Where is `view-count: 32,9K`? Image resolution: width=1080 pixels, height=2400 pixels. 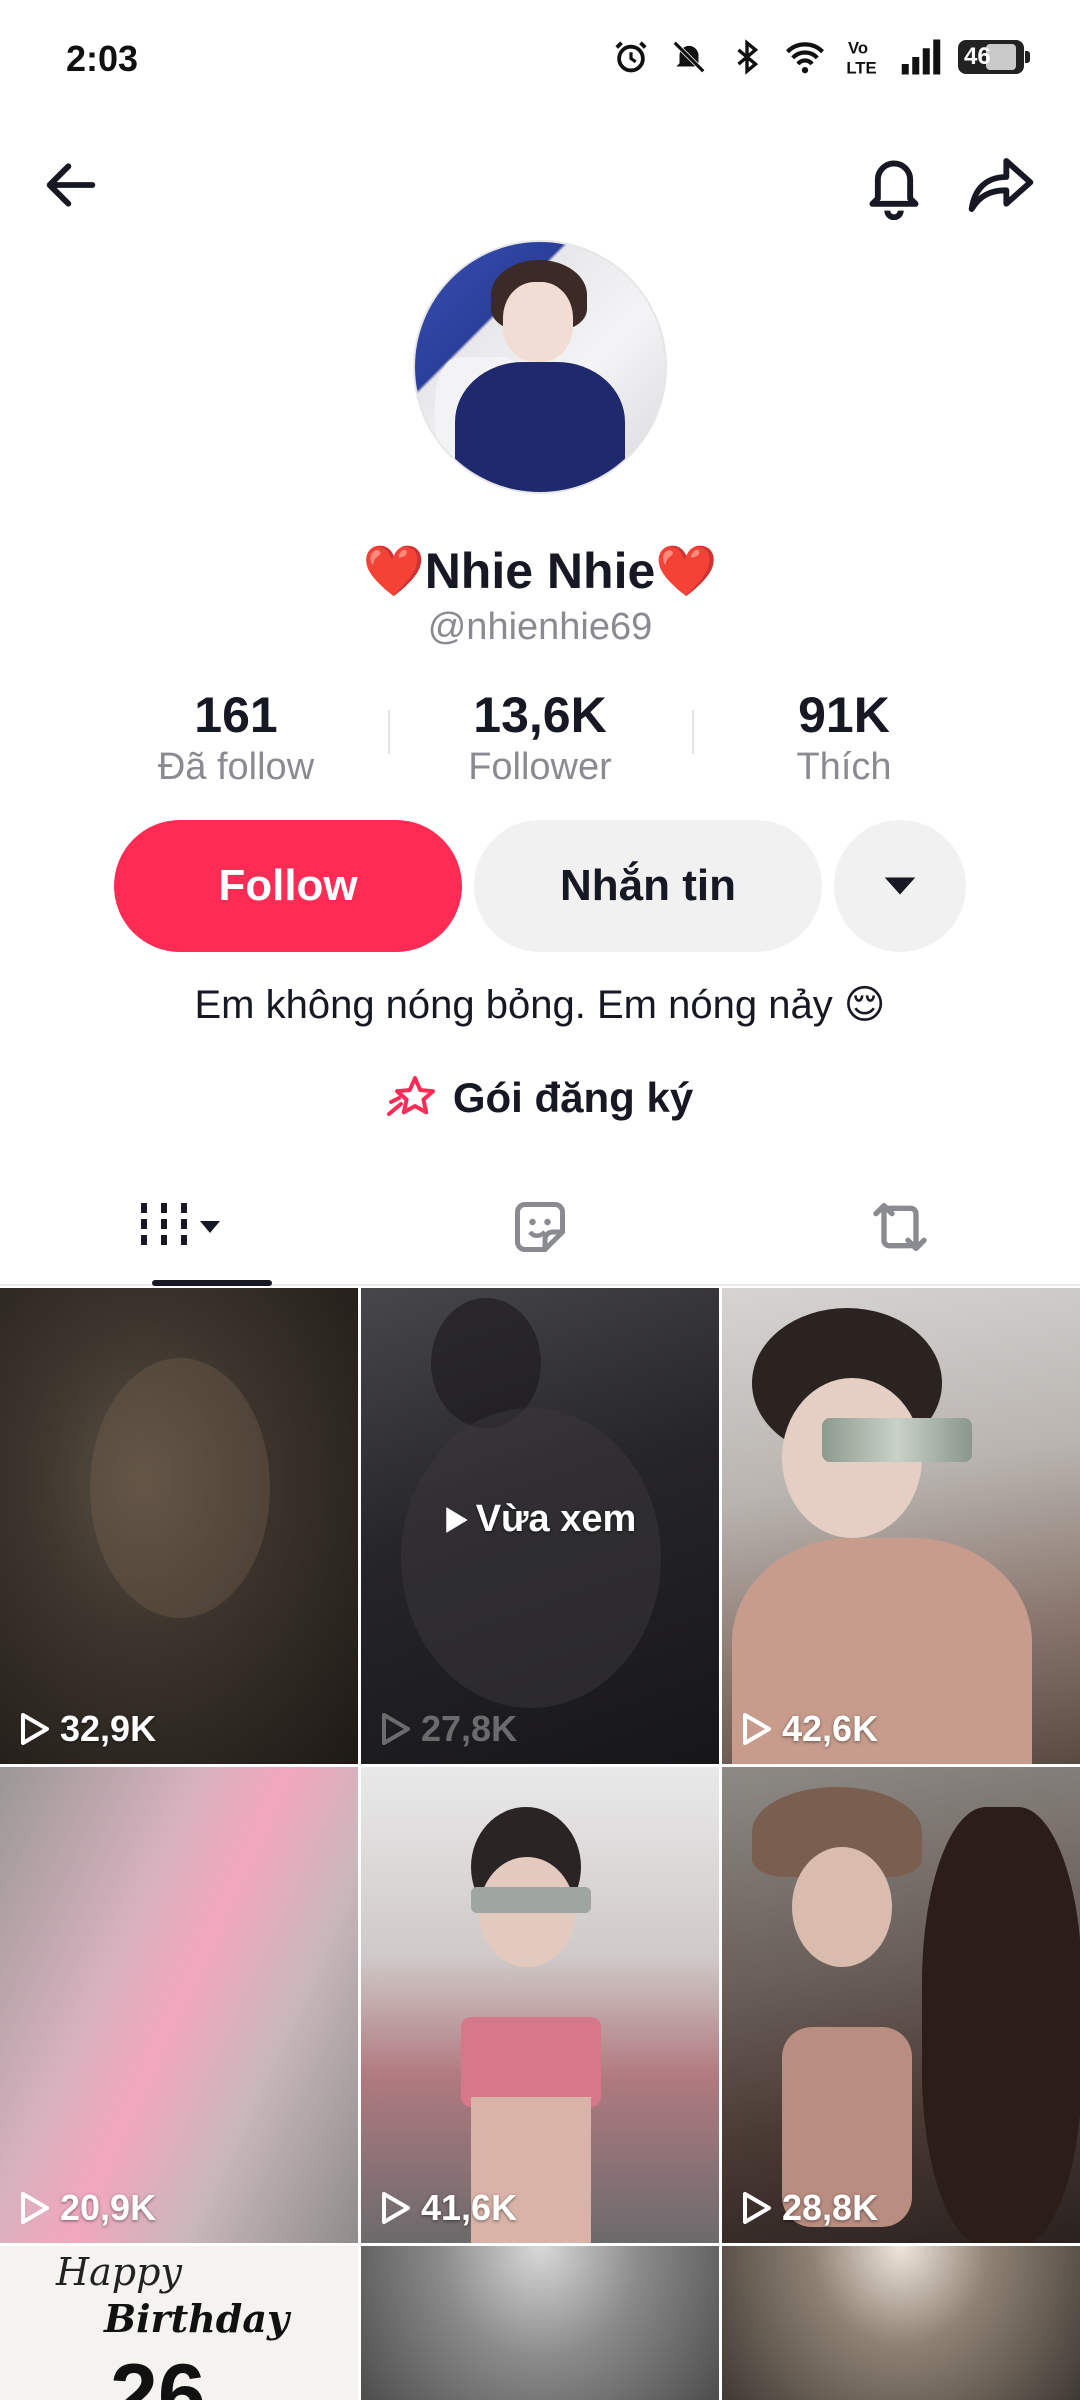
view-count: 32,9K is located at coordinates (87, 1729).